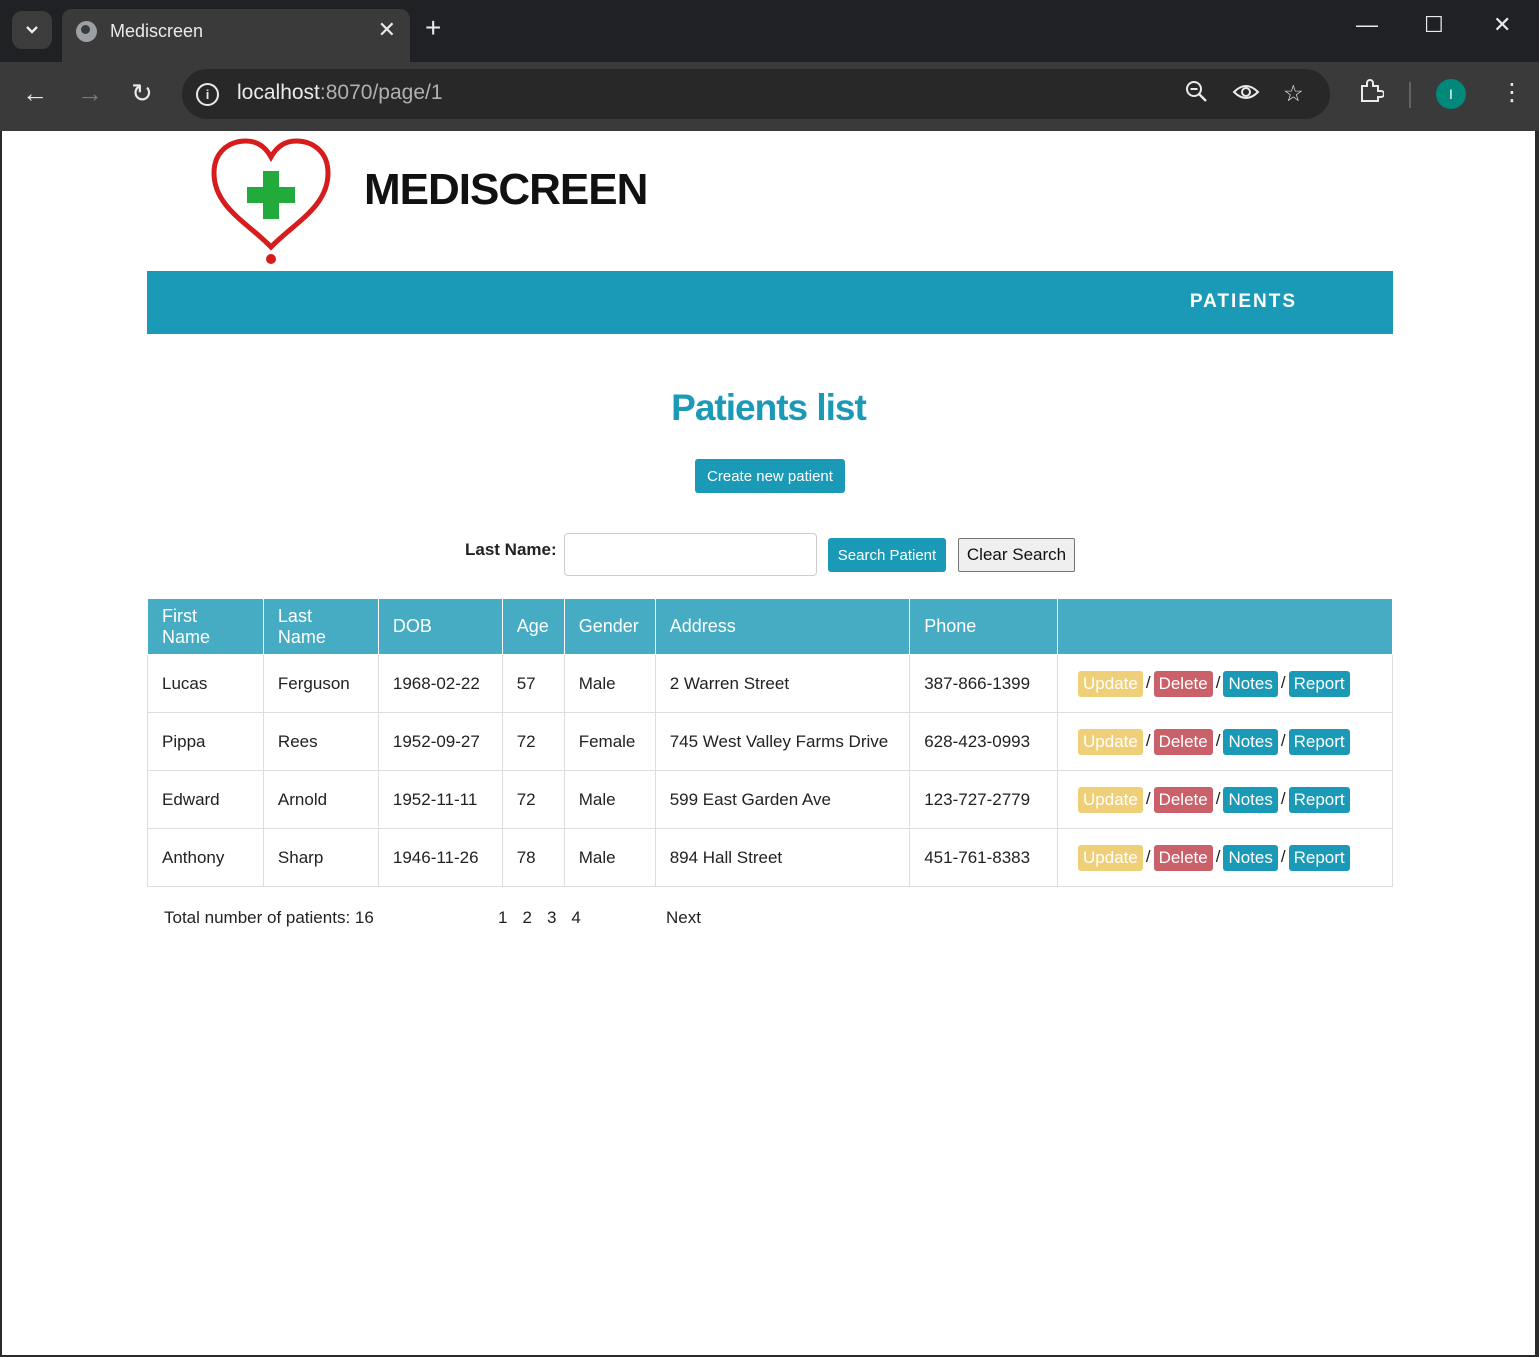 The height and width of the screenshot is (1357, 1539). I want to click on last-name-cell: Arnold, so click(320, 799).